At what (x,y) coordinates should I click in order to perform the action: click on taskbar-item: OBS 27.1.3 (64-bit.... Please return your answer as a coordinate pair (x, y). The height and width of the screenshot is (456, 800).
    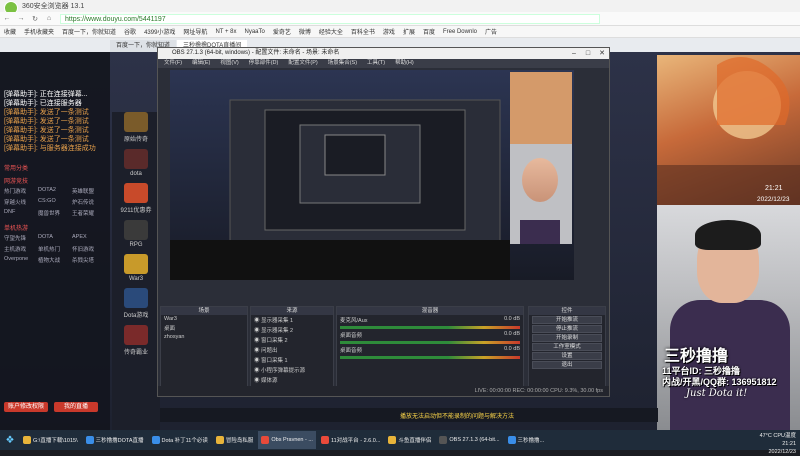
    Looking at the image, I should click on (469, 440).